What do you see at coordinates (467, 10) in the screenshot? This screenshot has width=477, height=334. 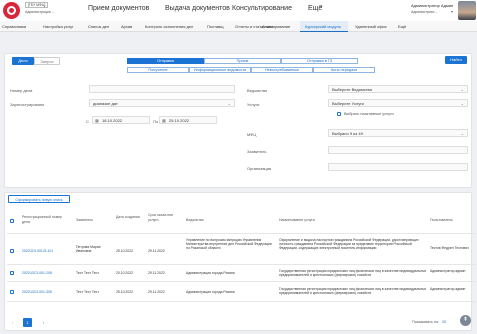 I see `avatar` at bounding box center [467, 10].